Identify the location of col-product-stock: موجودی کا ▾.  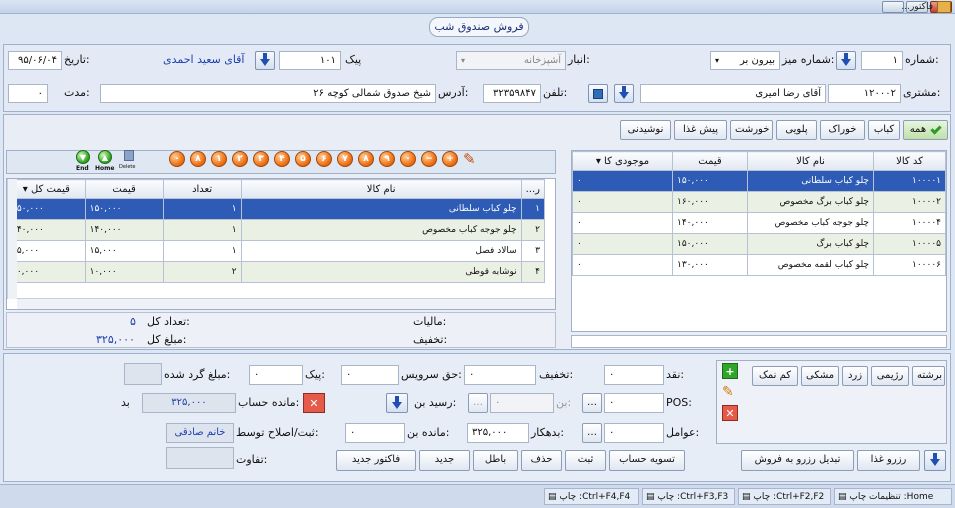
(622, 161).